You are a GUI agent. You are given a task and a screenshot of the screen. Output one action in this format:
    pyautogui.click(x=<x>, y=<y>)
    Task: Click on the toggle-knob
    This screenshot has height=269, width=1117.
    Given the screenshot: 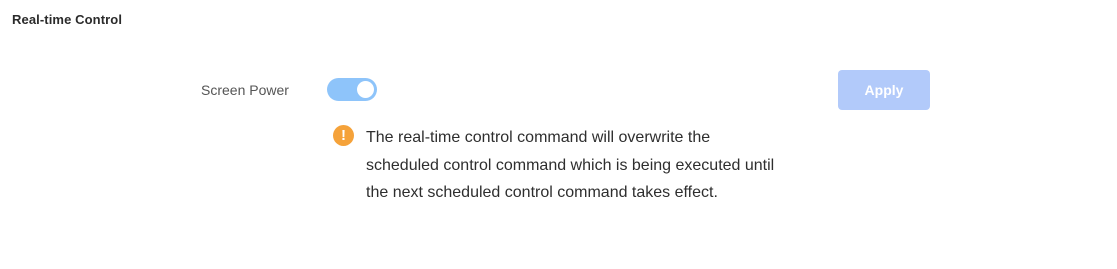 What is the action you would take?
    pyautogui.click(x=365, y=89)
    